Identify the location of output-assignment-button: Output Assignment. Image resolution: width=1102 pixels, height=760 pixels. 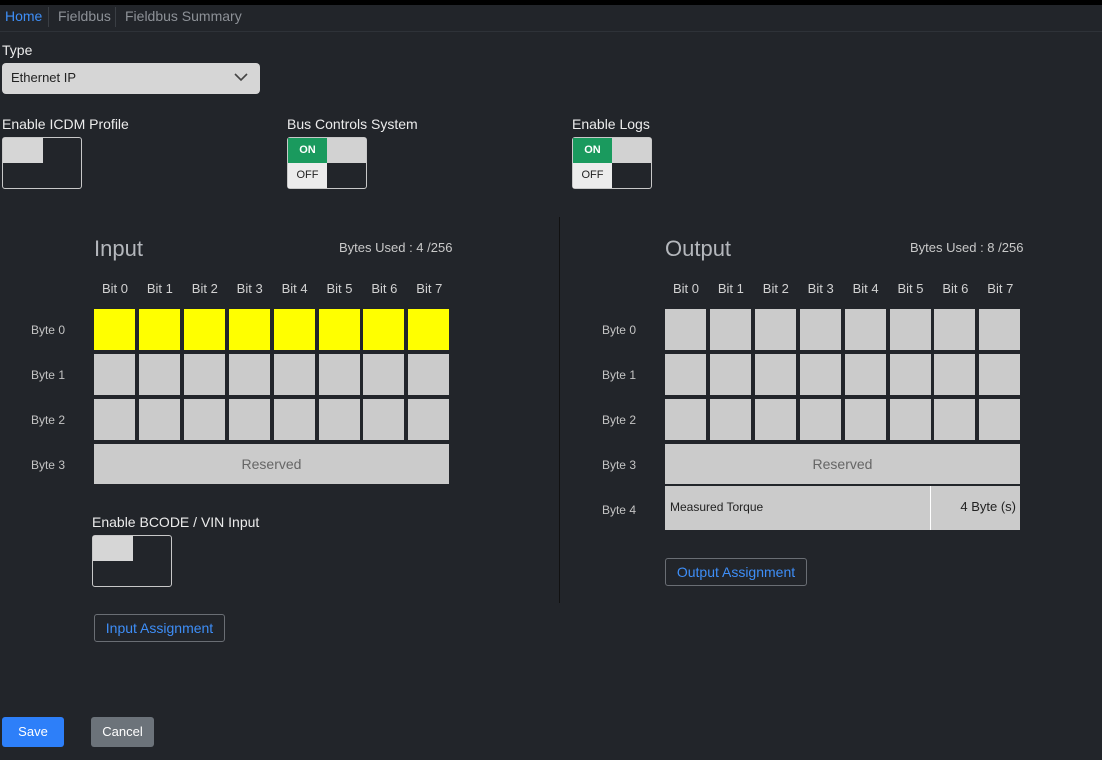
(736, 572).